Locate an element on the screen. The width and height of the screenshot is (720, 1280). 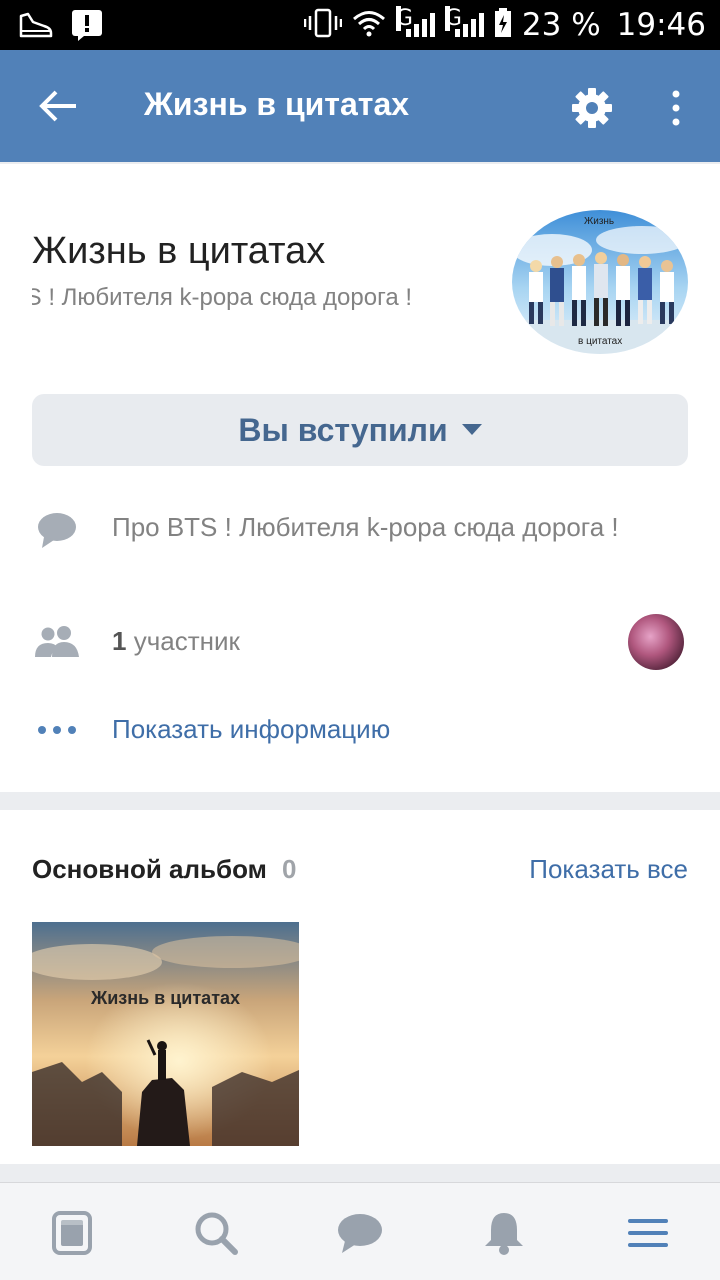
wifi-icon is located at coordinates (369, 25).